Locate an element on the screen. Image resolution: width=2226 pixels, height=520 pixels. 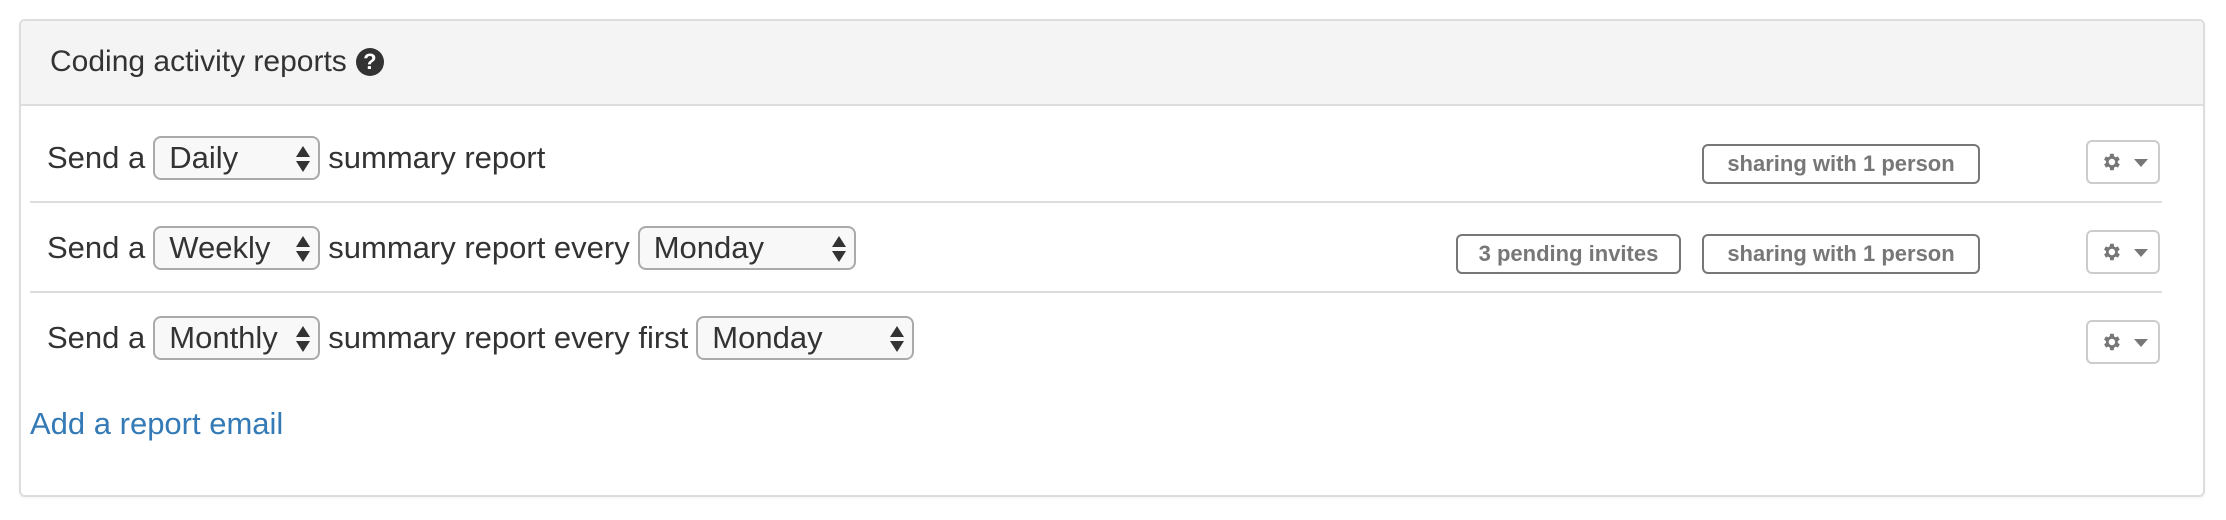
frequency-select: Weekly is located at coordinates (237, 248).